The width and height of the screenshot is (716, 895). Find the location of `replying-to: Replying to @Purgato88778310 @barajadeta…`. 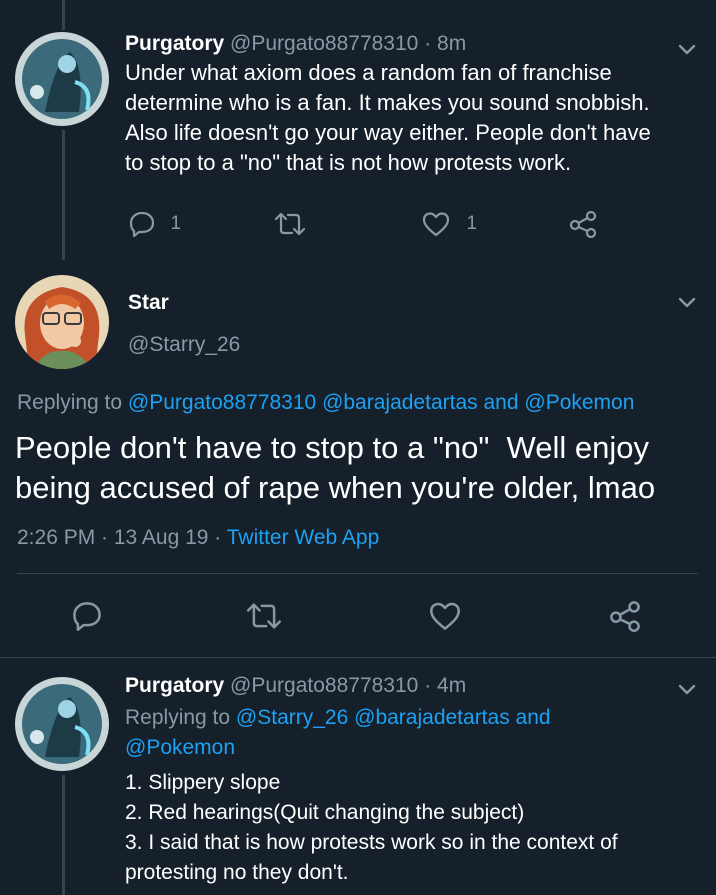

replying-to: Replying to @Purgato88778310 @barajadeta… is located at coordinates (325, 403).